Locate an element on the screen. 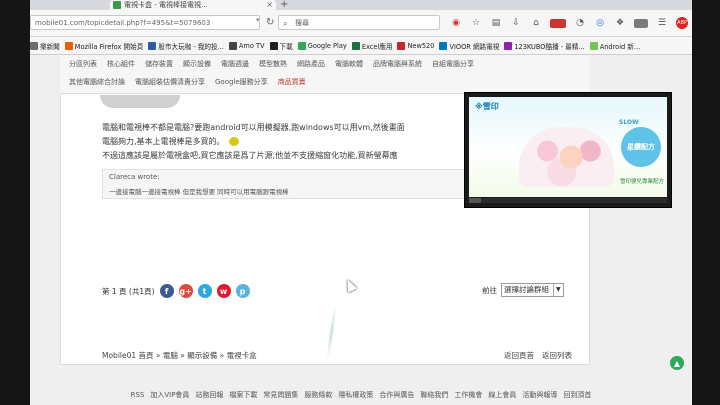  footer-link: 線上會員 is located at coordinates (502, 395).